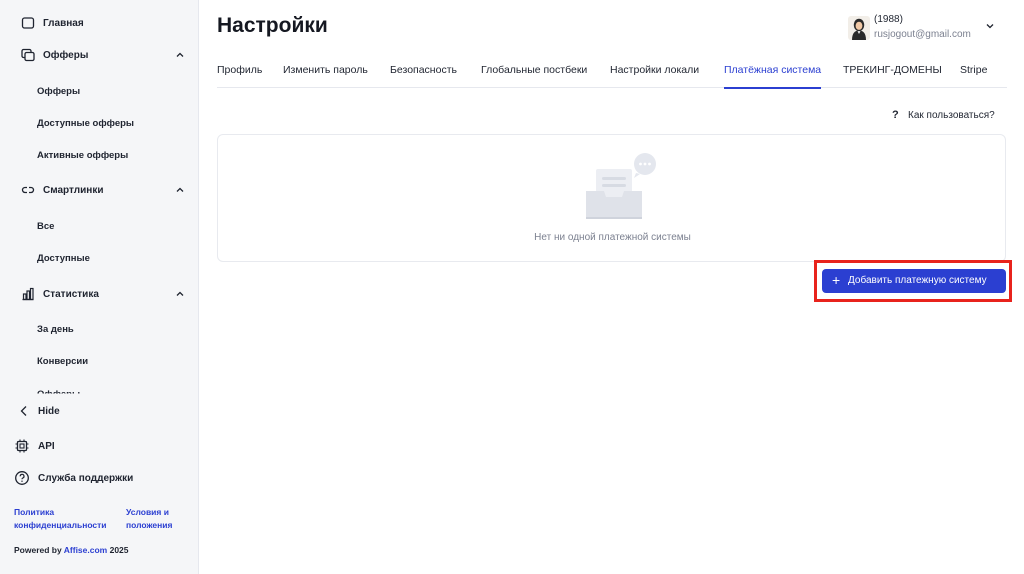 This screenshot has height=574, width=1024. Describe the element at coordinates (99, 446) in the screenshot. I see `sidebar-item-api: API` at that location.